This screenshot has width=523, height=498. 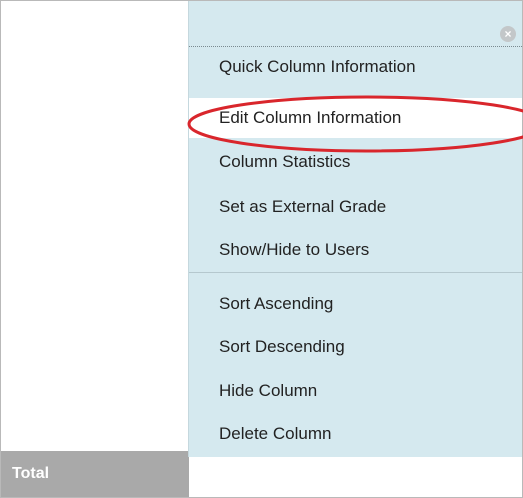 I want to click on menu-item-set-as-external-grade: Set as External Grade, so click(x=355, y=207).